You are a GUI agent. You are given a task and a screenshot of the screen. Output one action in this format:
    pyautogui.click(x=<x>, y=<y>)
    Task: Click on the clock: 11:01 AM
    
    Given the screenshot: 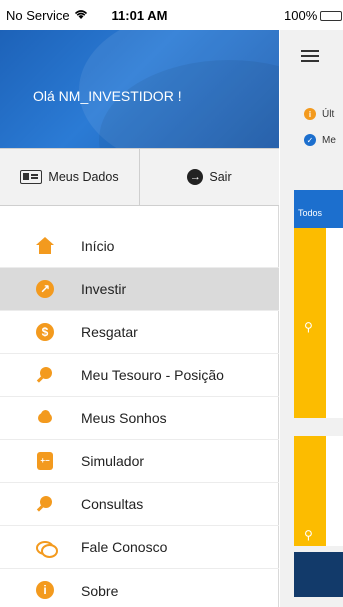 What is the action you would take?
    pyautogui.click(x=139, y=15)
    